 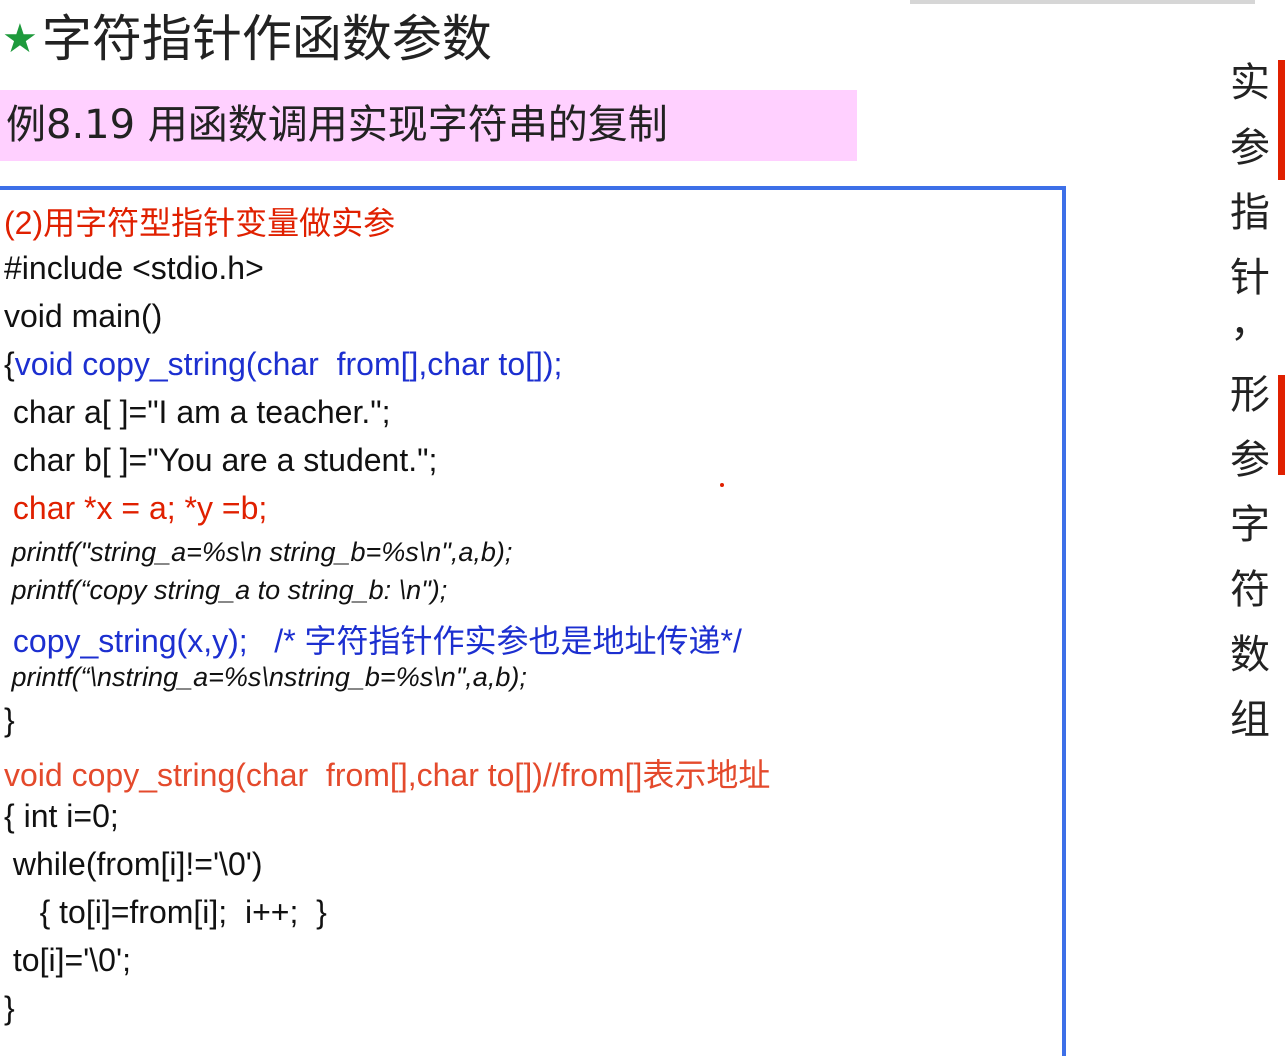 What do you see at coordinates (1250, 525) in the screenshot?
I see `side-note-char: 字` at bounding box center [1250, 525].